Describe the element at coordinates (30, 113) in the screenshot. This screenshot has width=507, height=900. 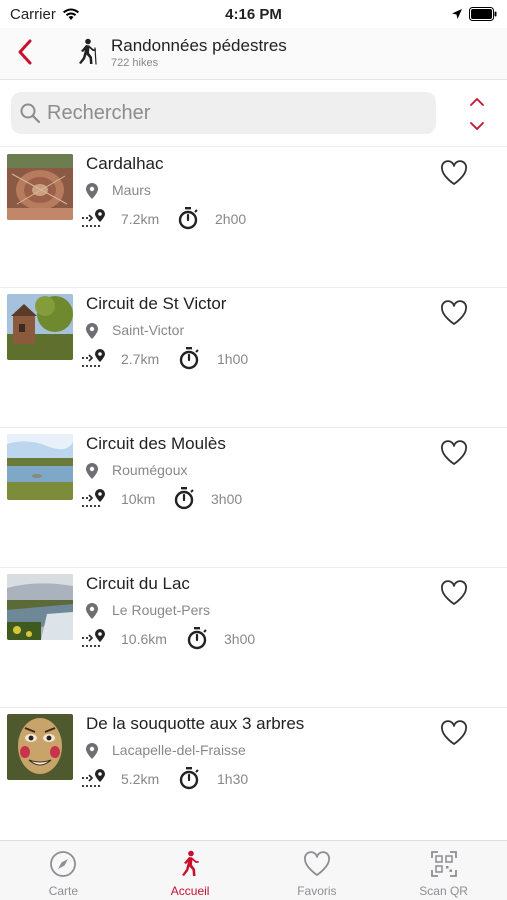
I see `search-icon` at that location.